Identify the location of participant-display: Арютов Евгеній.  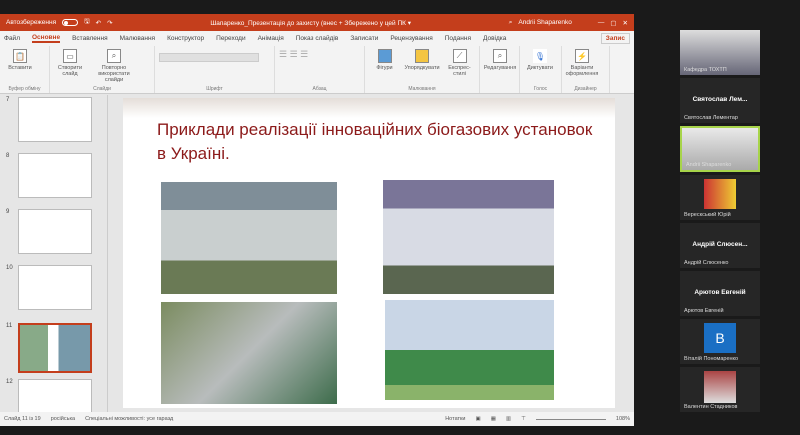
(720, 292).